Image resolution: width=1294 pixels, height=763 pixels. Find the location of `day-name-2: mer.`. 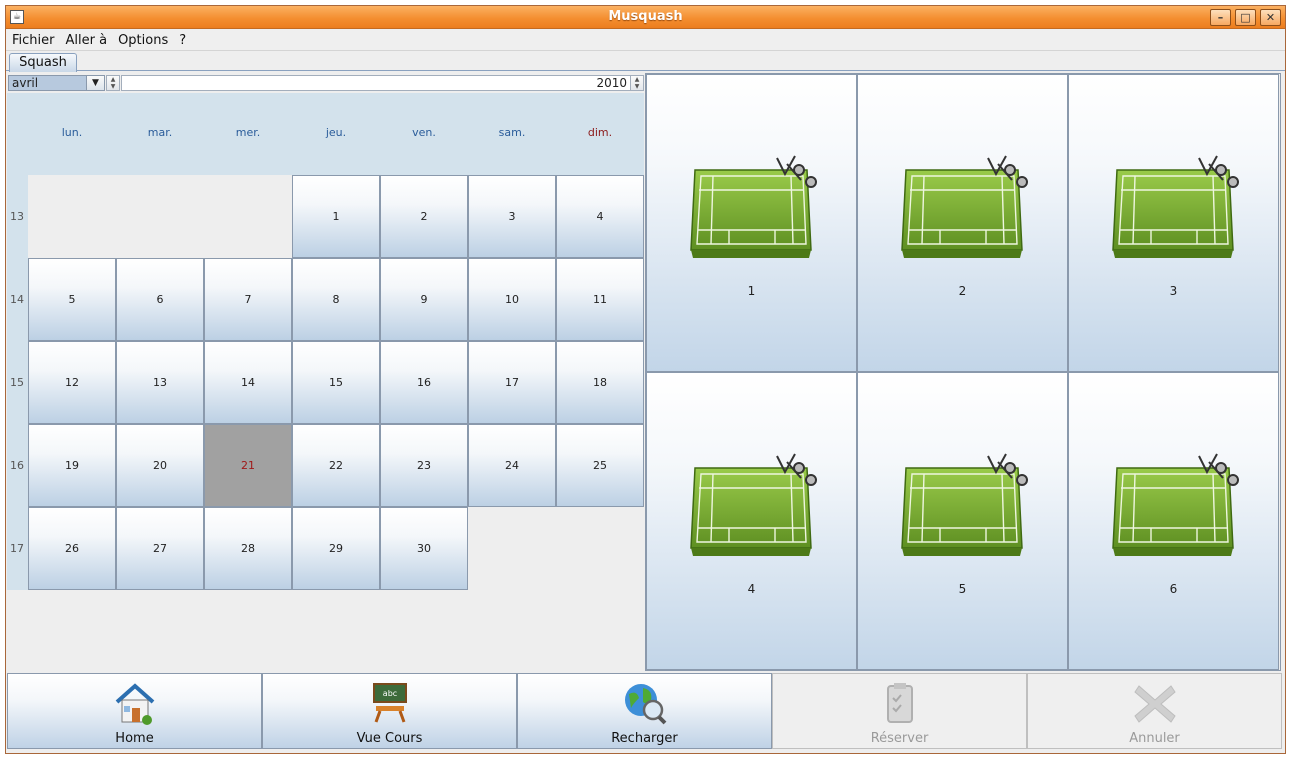

day-name-2: mer. is located at coordinates (248, 132).